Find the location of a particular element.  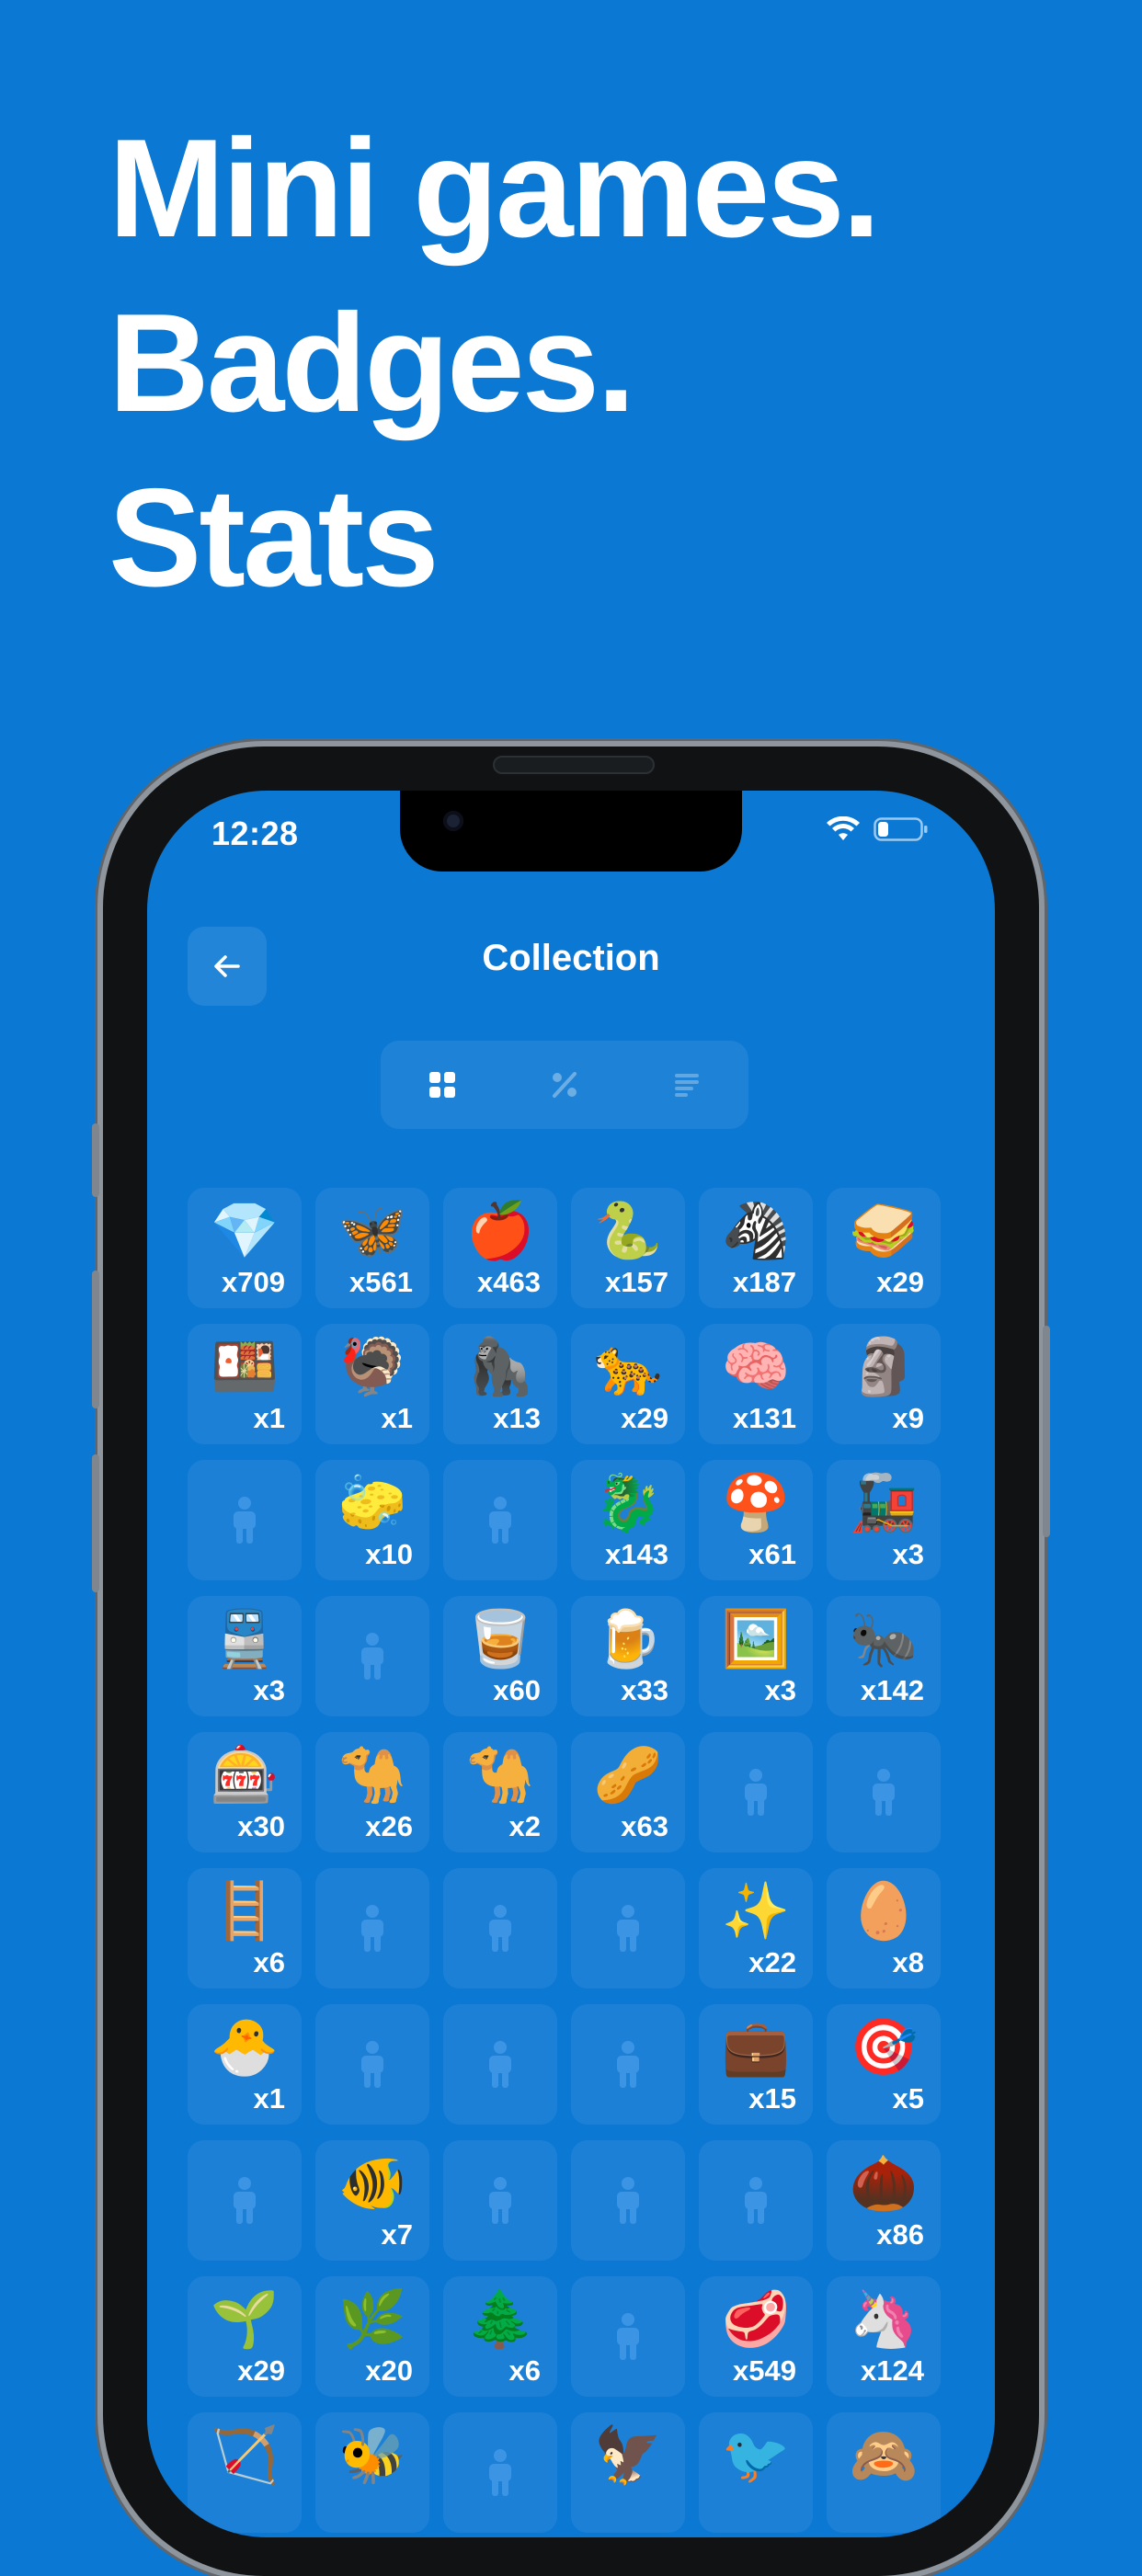

tab-grid is located at coordinates (442, 1085).